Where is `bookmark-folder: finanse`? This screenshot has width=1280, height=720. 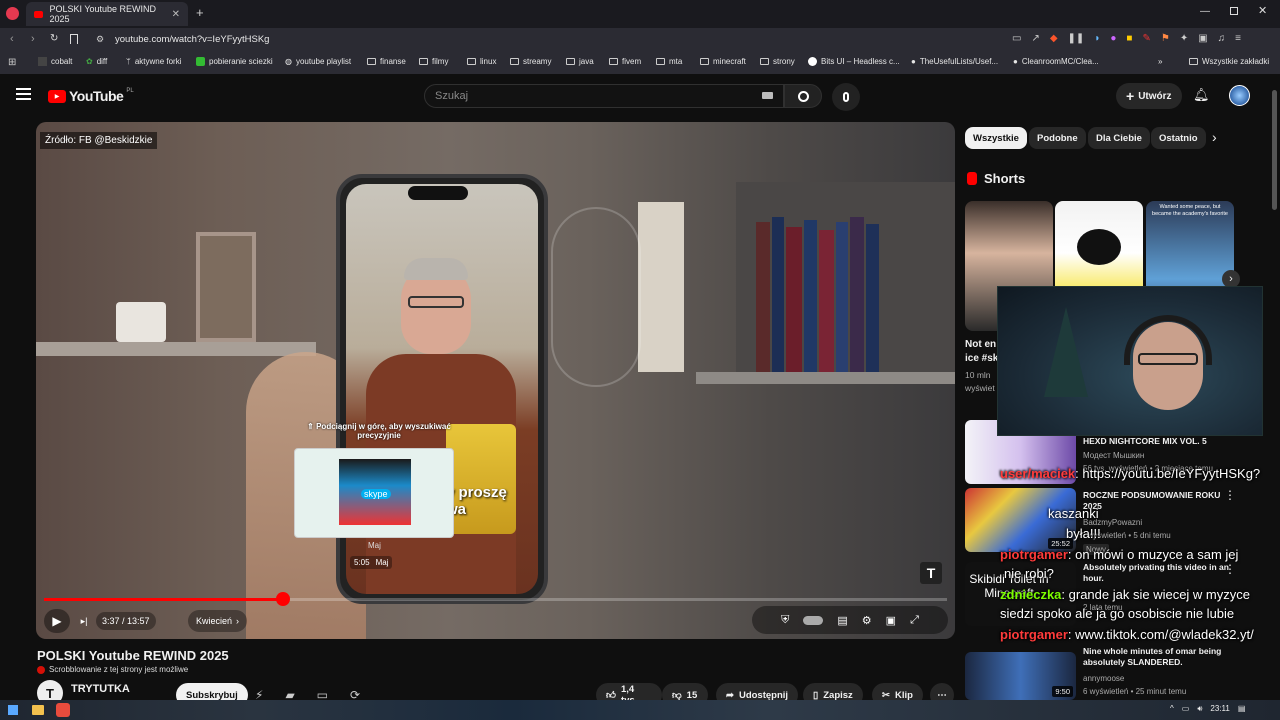
bookmark-folder: finanse is located at coordinates (386, 61).